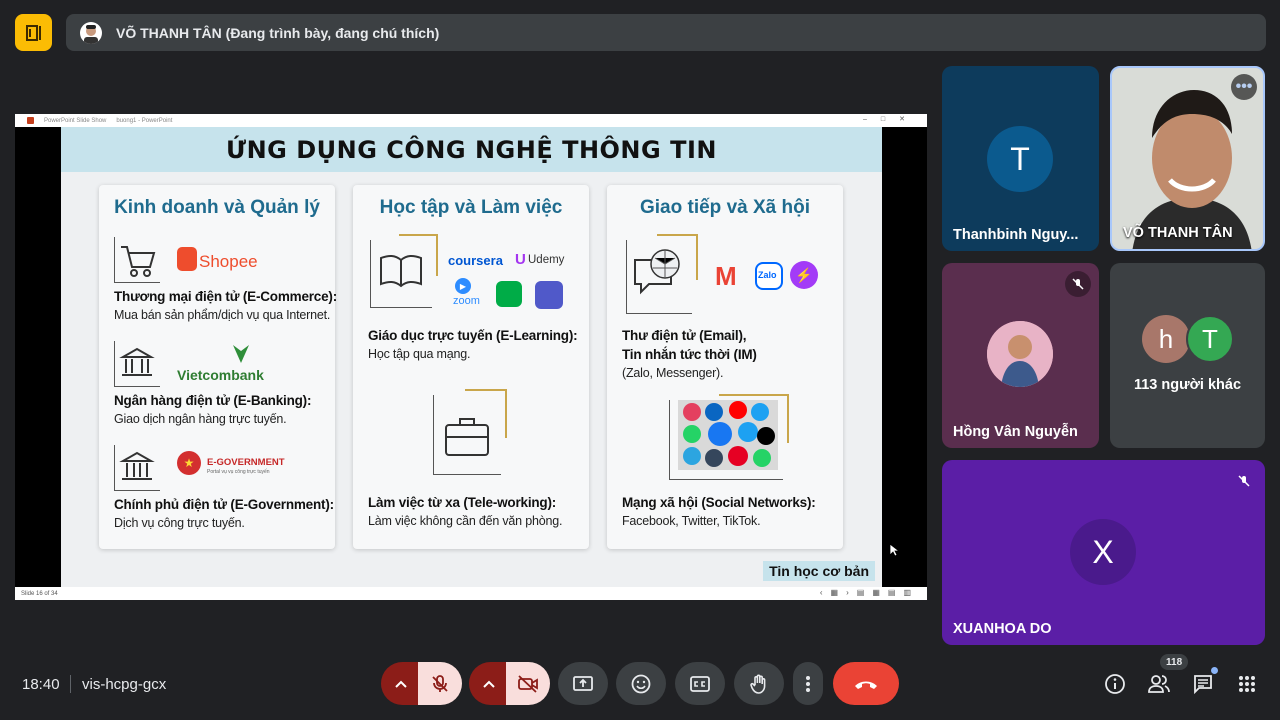 Image resolution: width=1280 pixels, height=720 pixels. Describe the element at coordinates (1178, 233) in the screenshot. I see `participant-name: VÕ THANH TÂN` at that location.